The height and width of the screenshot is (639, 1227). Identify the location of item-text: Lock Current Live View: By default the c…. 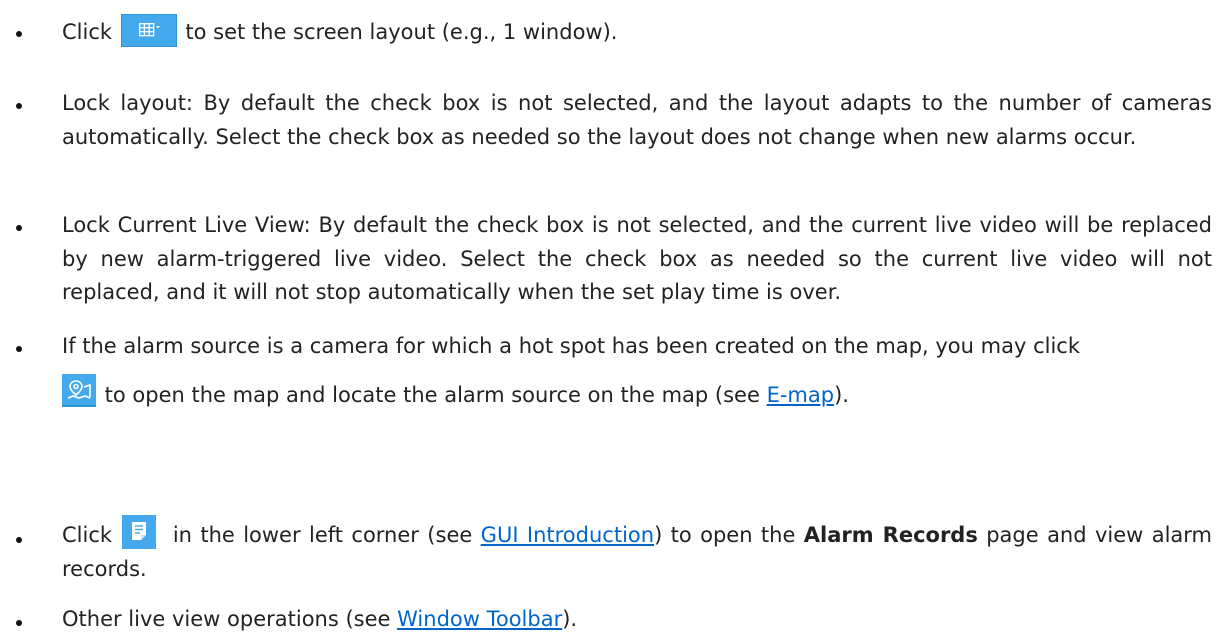
(637, 258).